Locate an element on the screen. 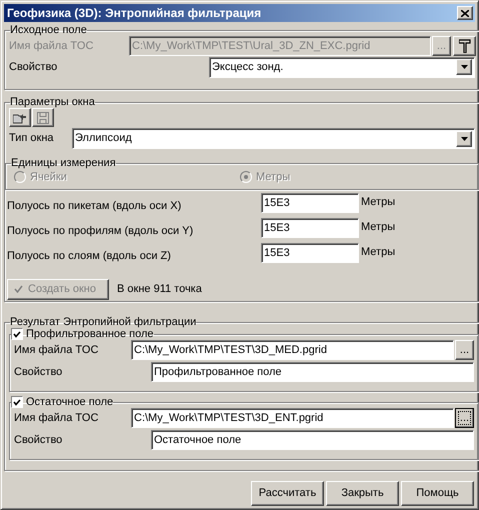 The image size is (479, 510). field-label: Полуось по слоям (вдоль оси Z) is located at coordinates (89, 256).